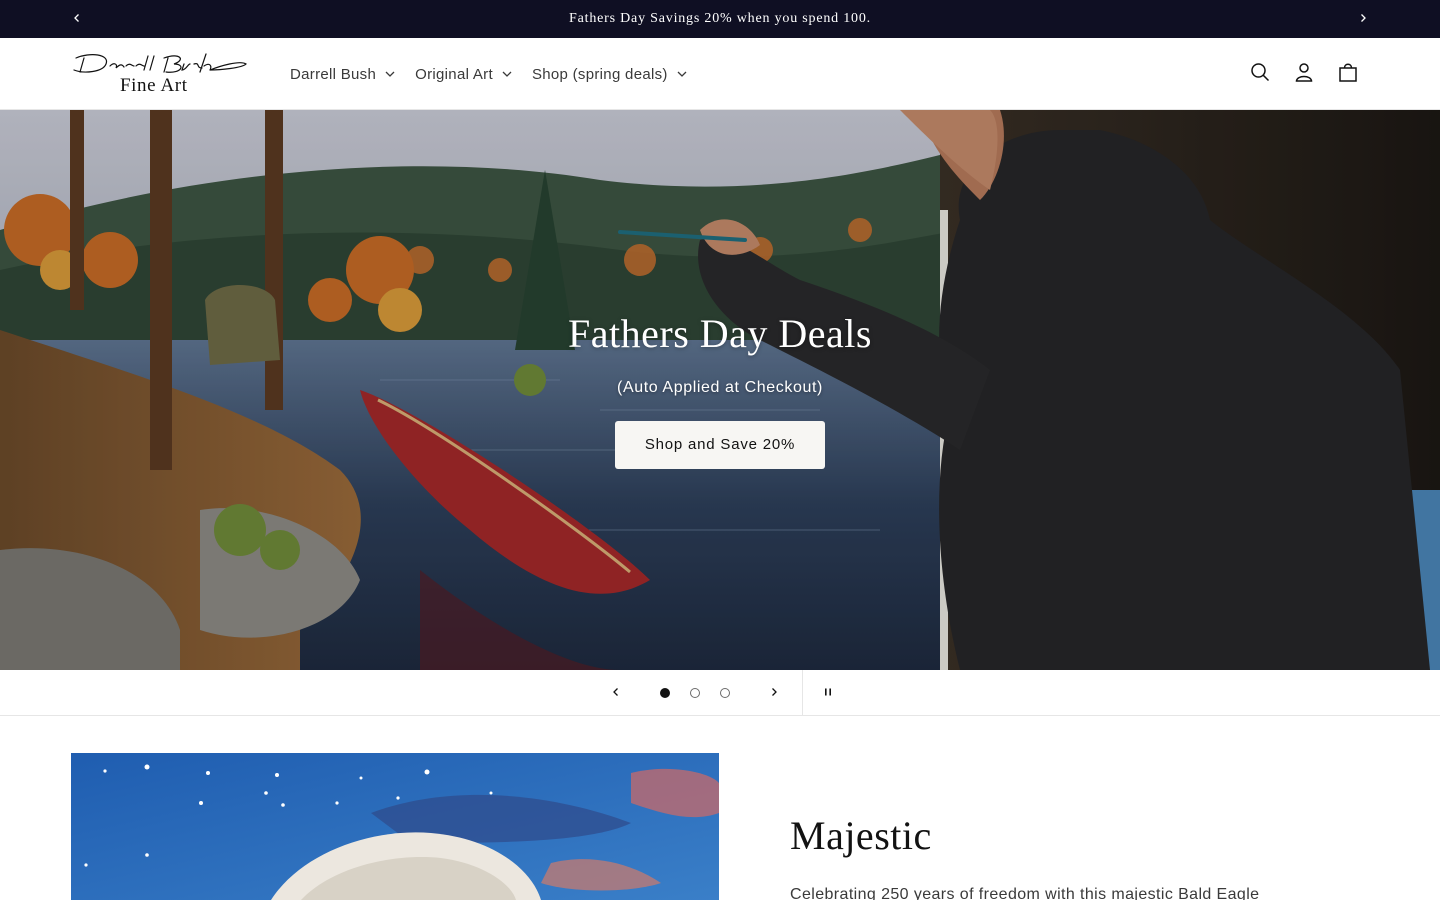  I want to click on header-icons, so click(1304, 74).